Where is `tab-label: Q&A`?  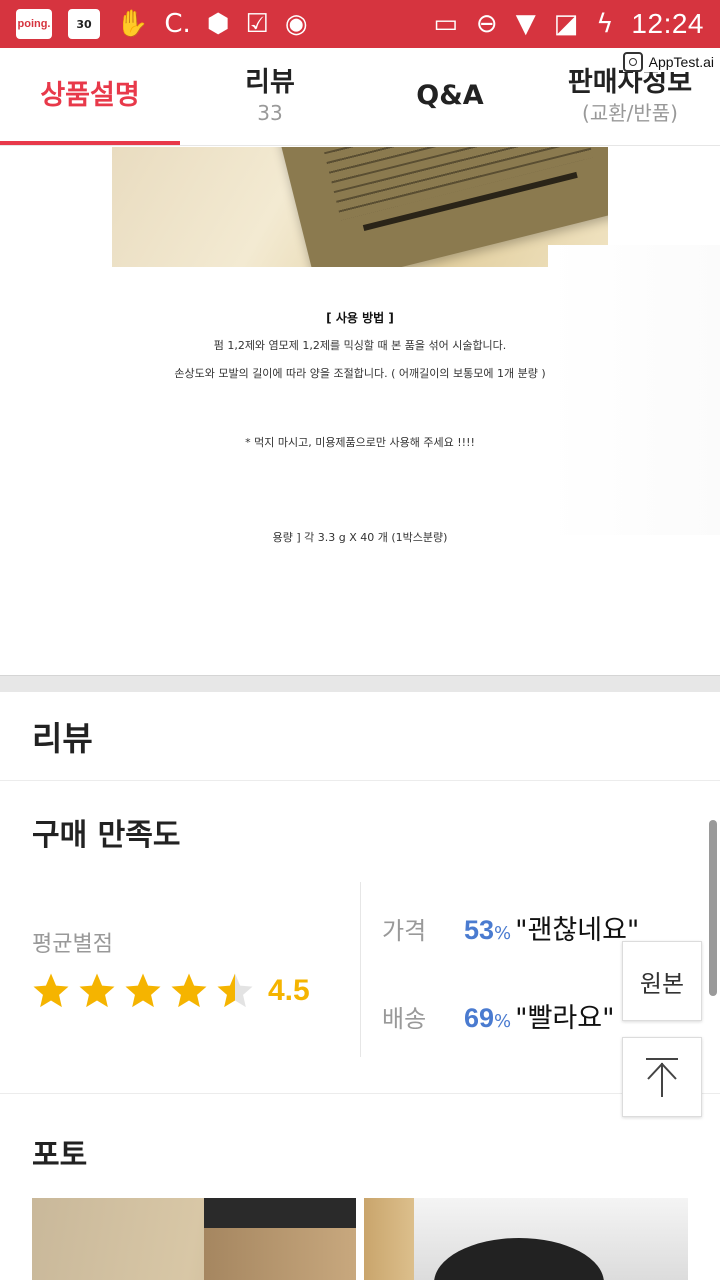 tab-label: Q&A is located at coordinates (450, 95).